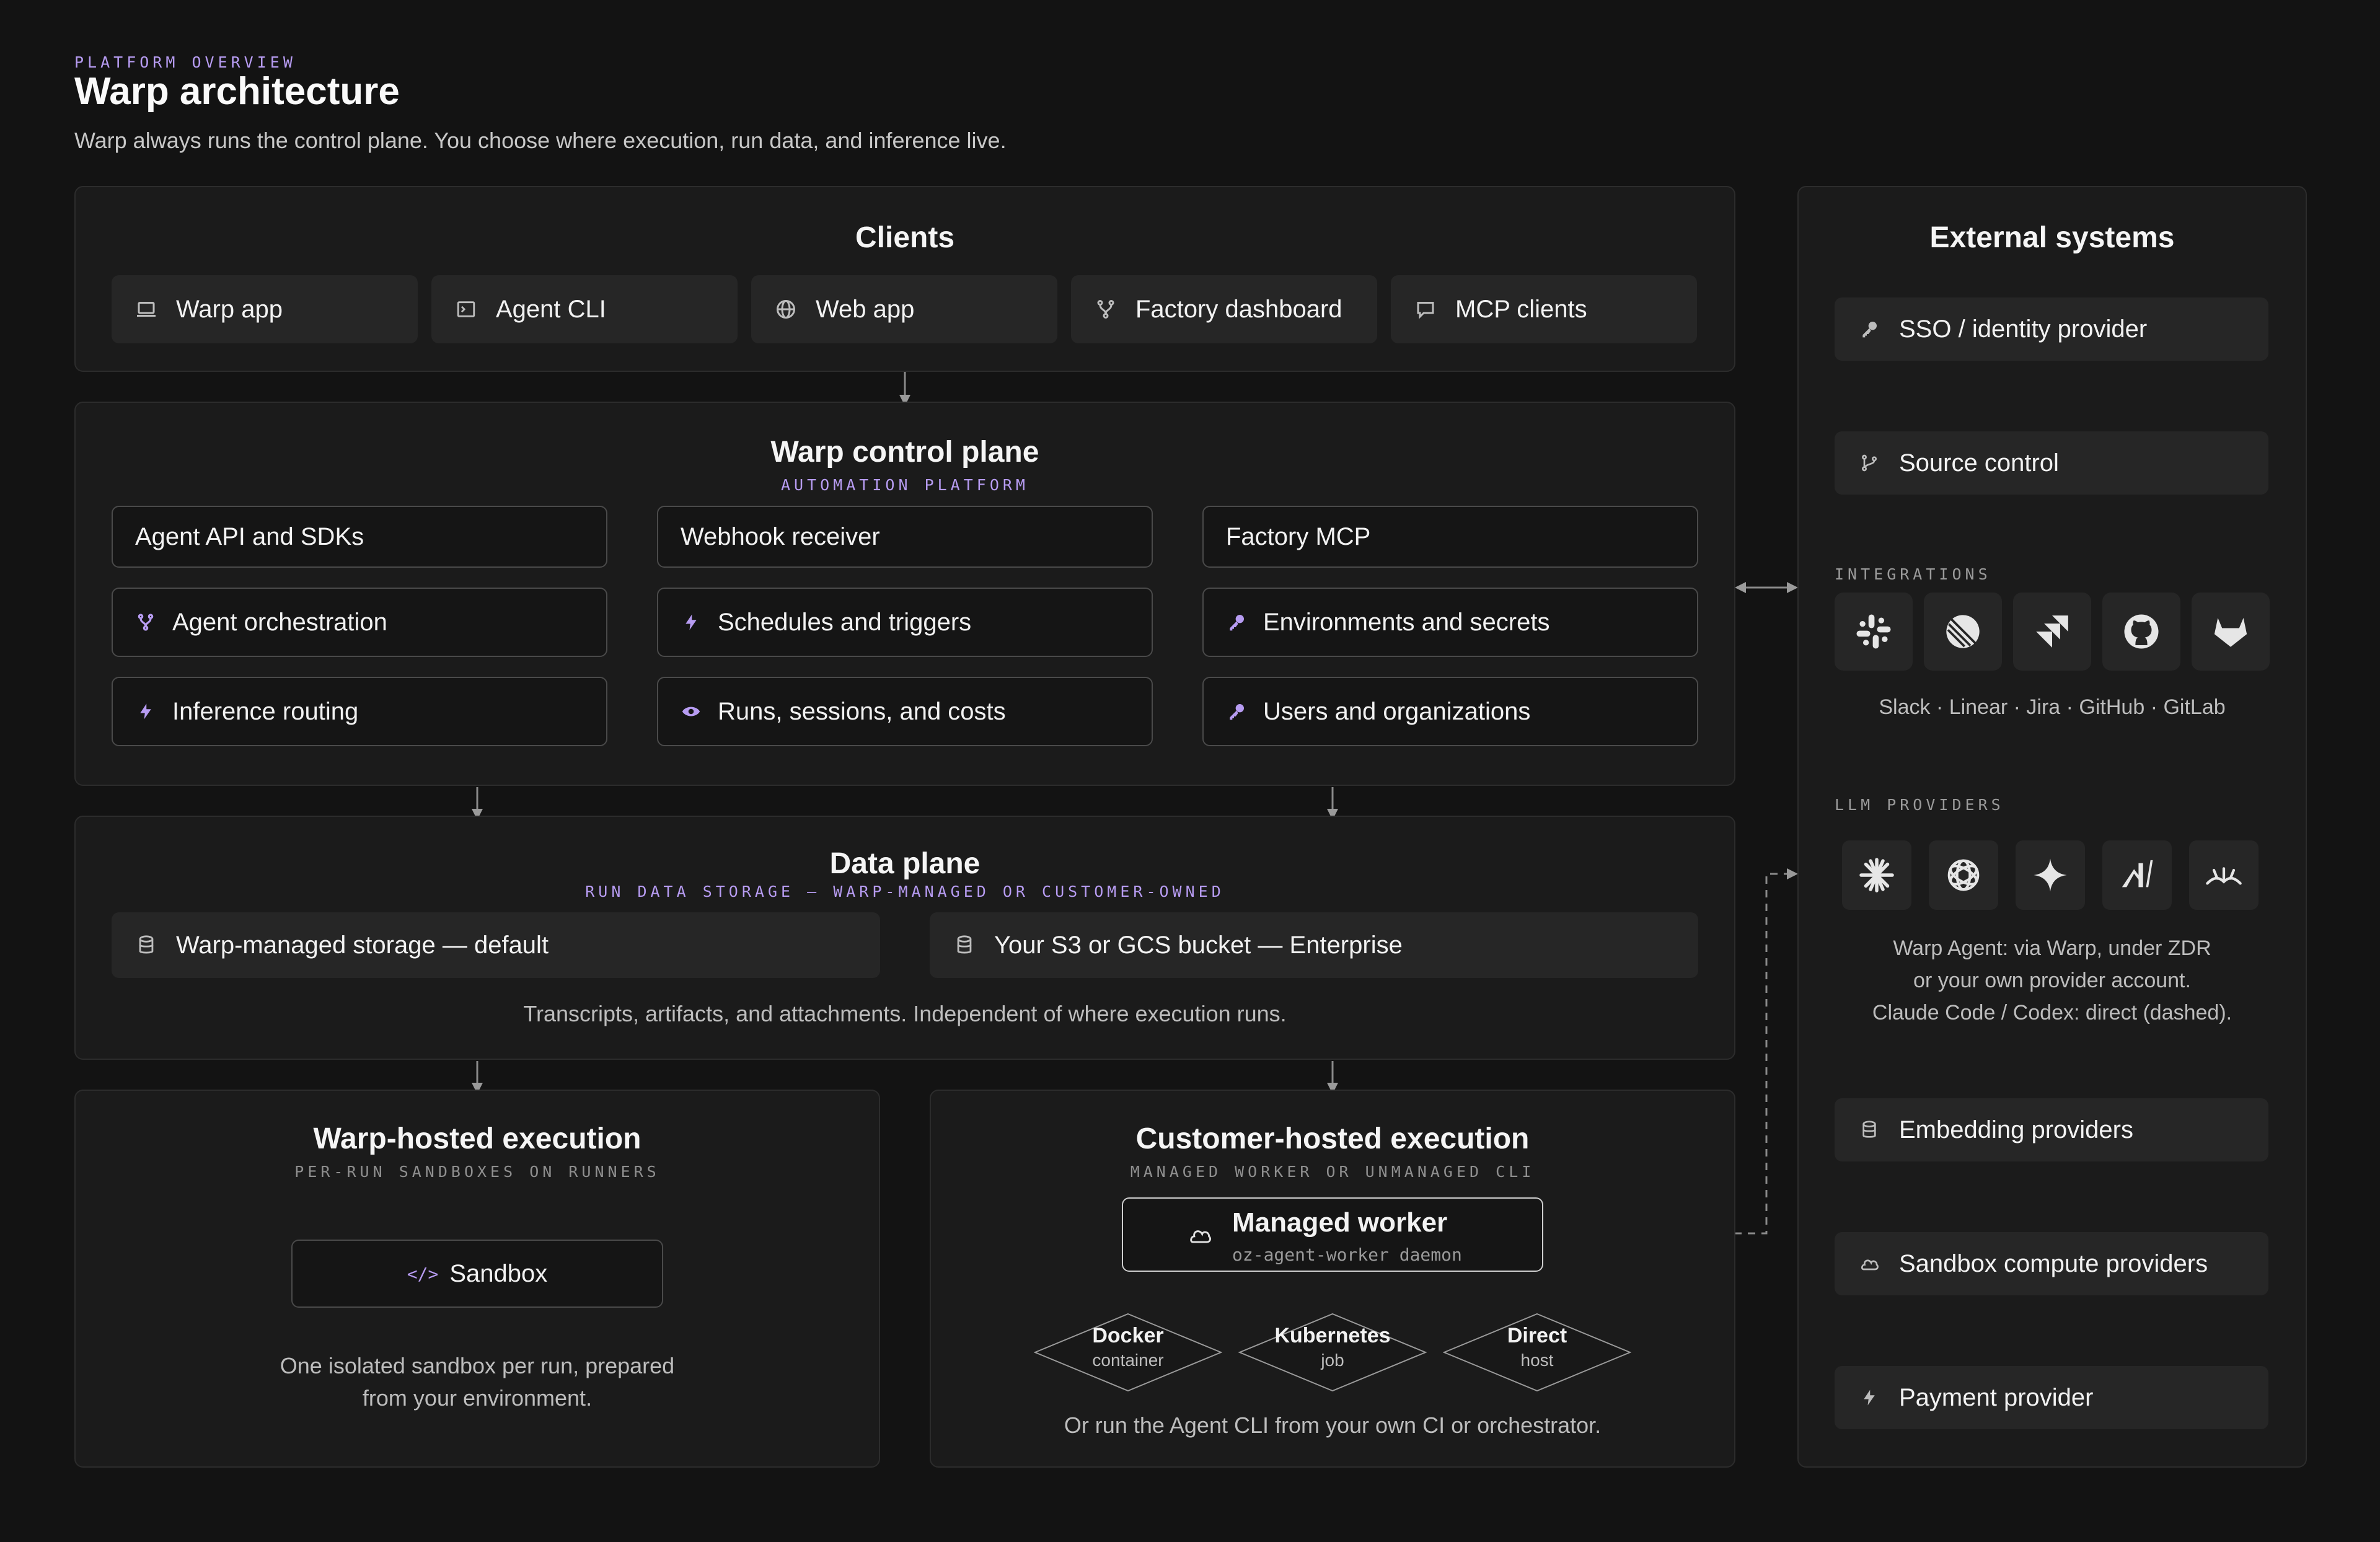  Describe the element at coordinates (1996, 1397) in the screenshot. I see `external-label: Payment provider` at that location.